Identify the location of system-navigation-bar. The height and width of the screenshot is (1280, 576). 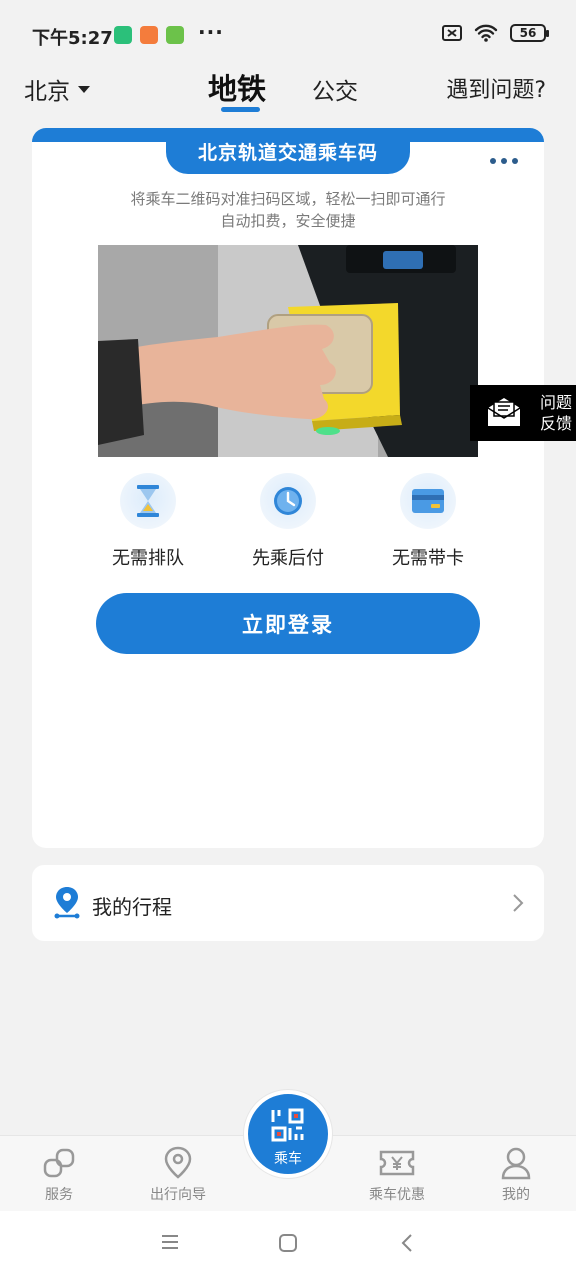
(288, 1245).